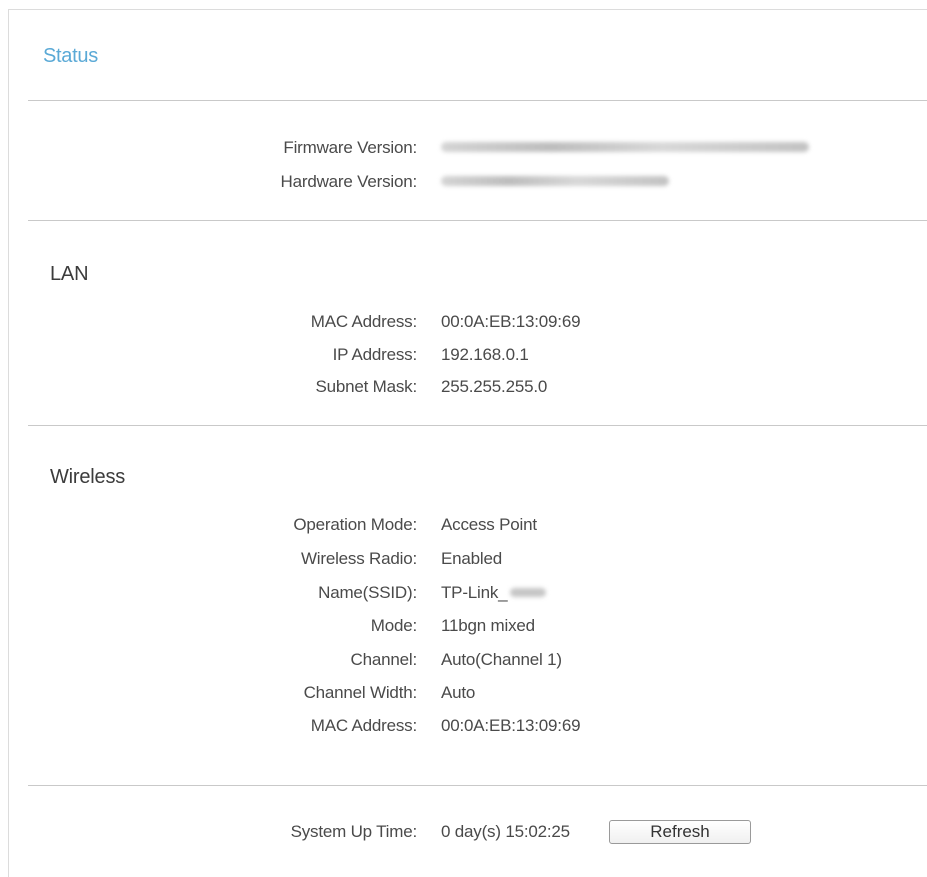 The height and width of the screenshot is (877, 927). I want to click on page-title: Status, so click(70, 56).